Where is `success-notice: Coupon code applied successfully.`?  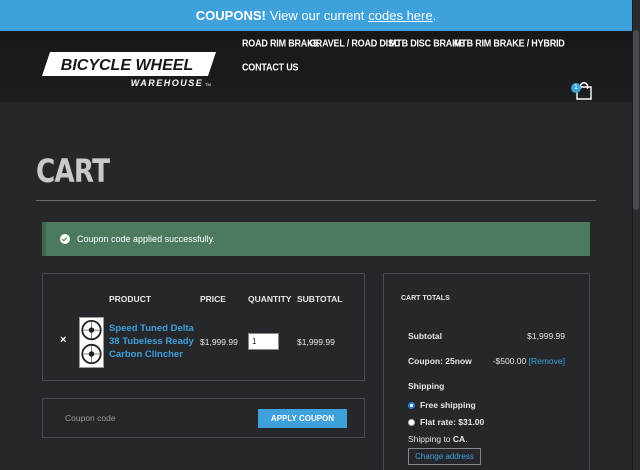 success-notice: Coupon code applied successfully. is located at coordinates (316, 239).